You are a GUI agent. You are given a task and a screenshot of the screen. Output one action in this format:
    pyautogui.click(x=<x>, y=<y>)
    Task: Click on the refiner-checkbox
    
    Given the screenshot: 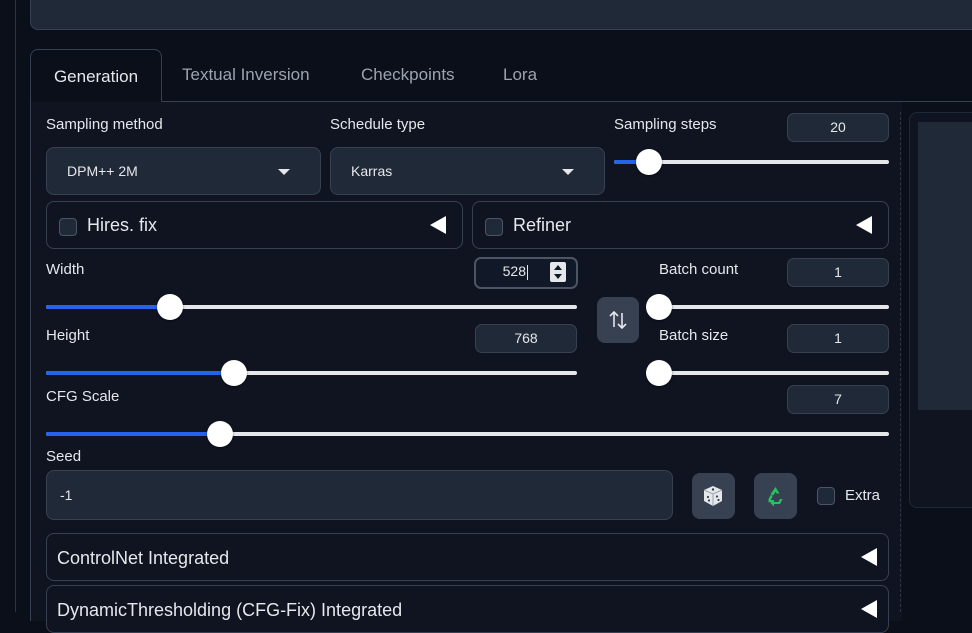 What is the action you would take?
    pyautogui.click(x=494, y=227)
    